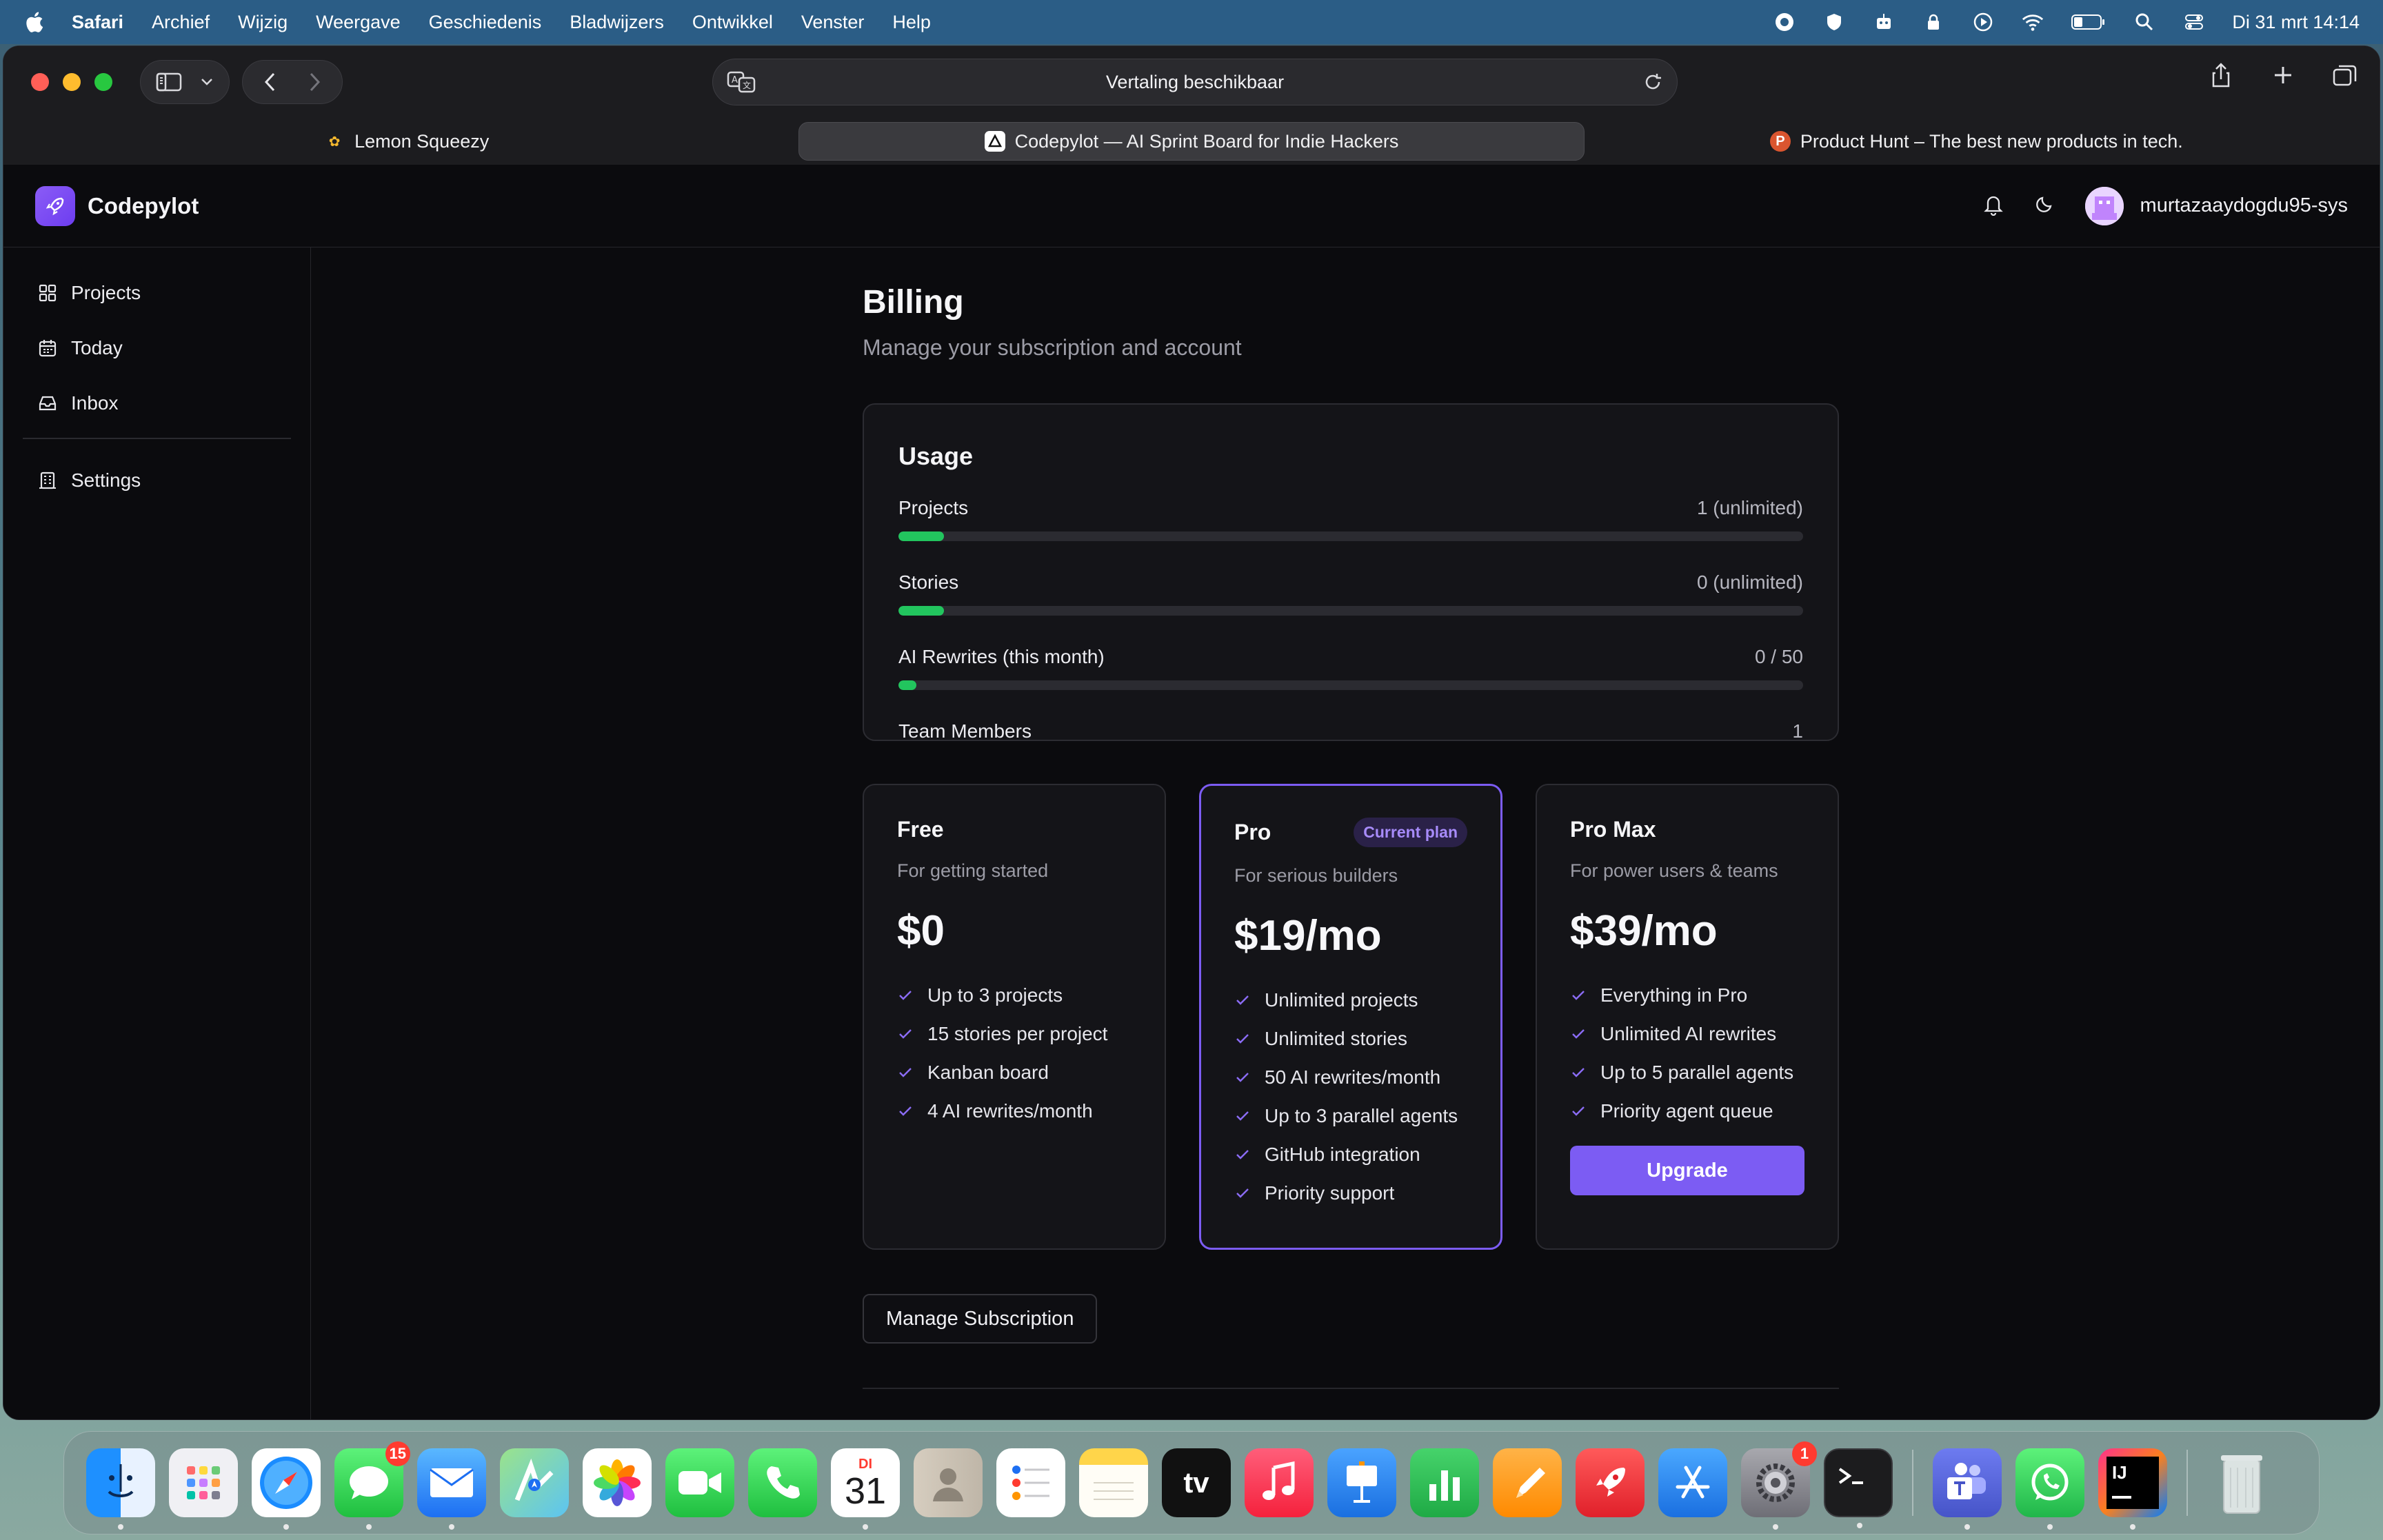 This screenshot has width=2383, height=1540. What do you see at coordinates (782, 1483) in the screenshot?
I see `phone-icon` at bounding box center [782, 1483].